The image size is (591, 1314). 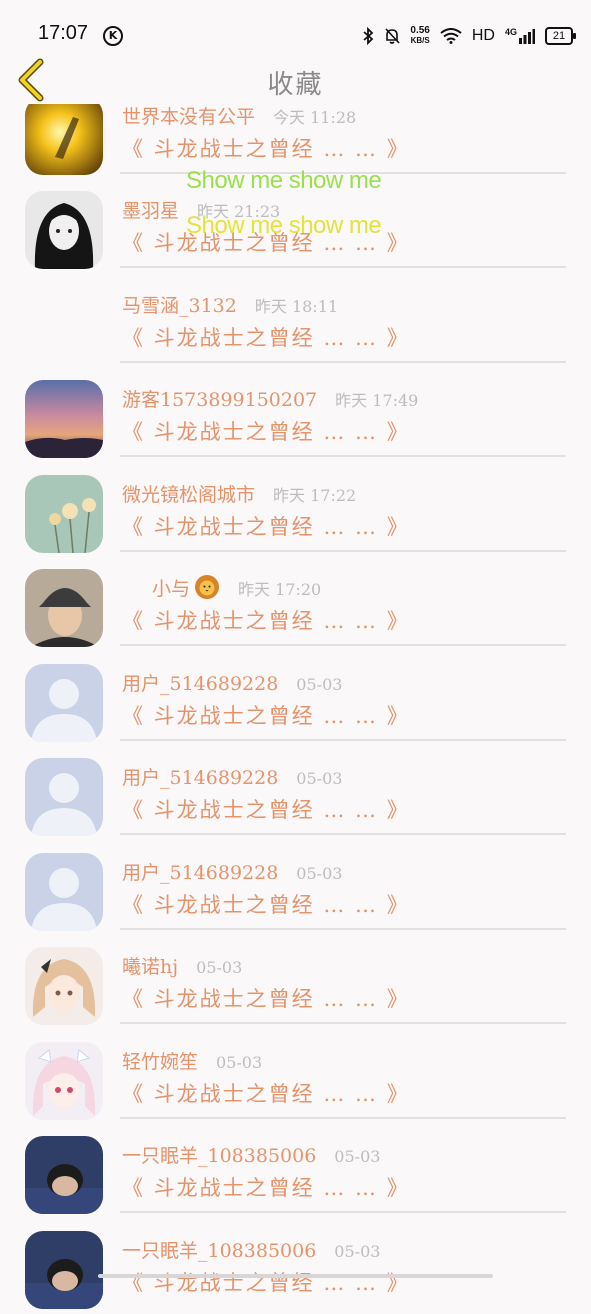 I want to click on username: 小与, so click(x=171, y=589).